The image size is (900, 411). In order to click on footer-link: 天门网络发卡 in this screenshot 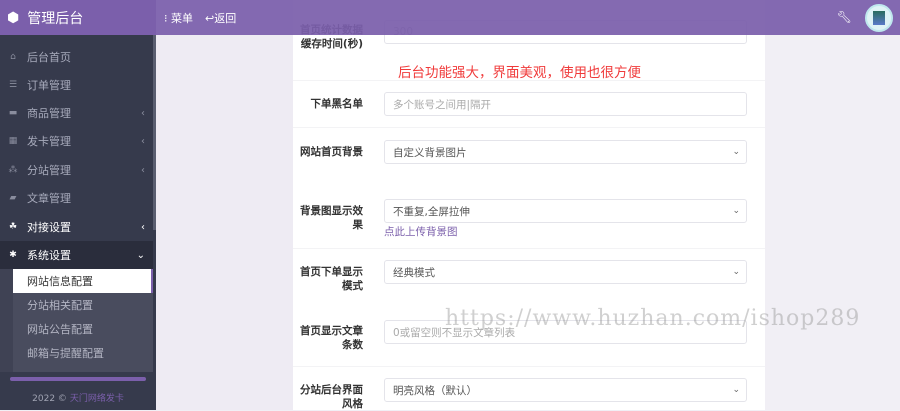, I will do `click(97, 399)`.